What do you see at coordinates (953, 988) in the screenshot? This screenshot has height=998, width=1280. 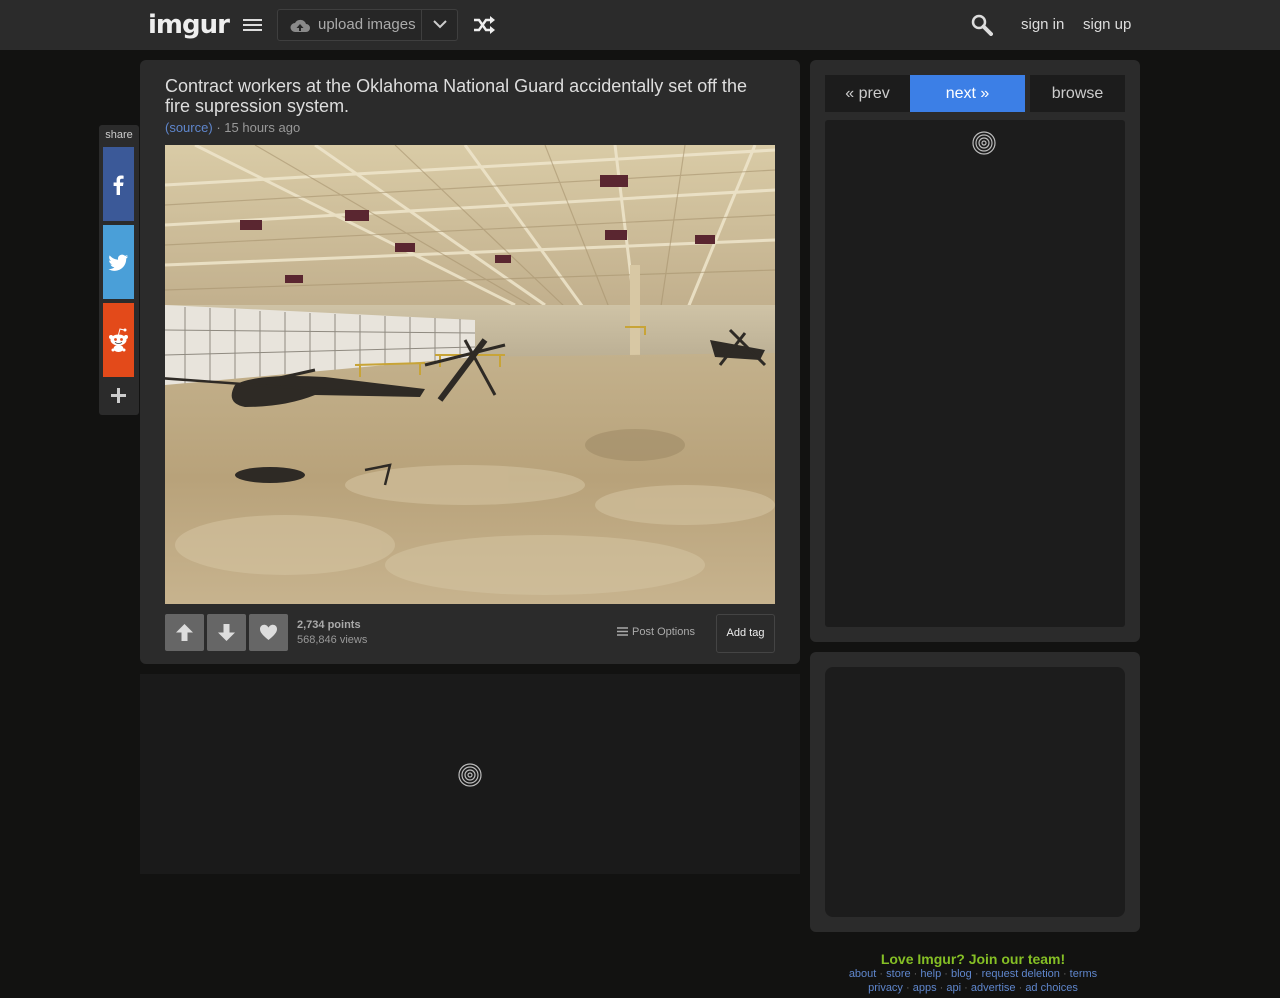 I see `footer-link-api: api` at bounding box center [953, 988].